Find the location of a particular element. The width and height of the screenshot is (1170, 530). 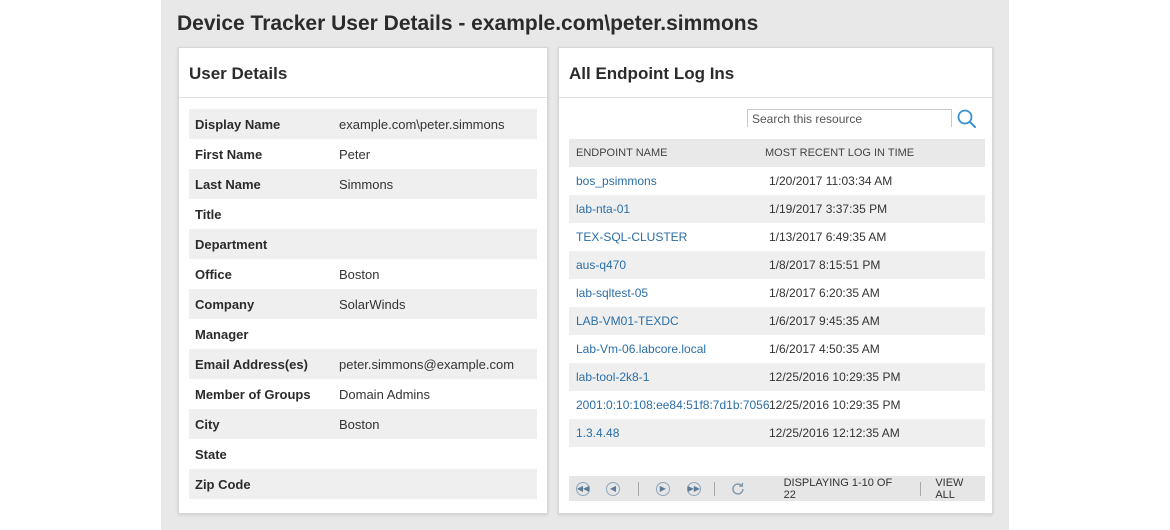

detail-label: Title is located at coordinates (208, 214).